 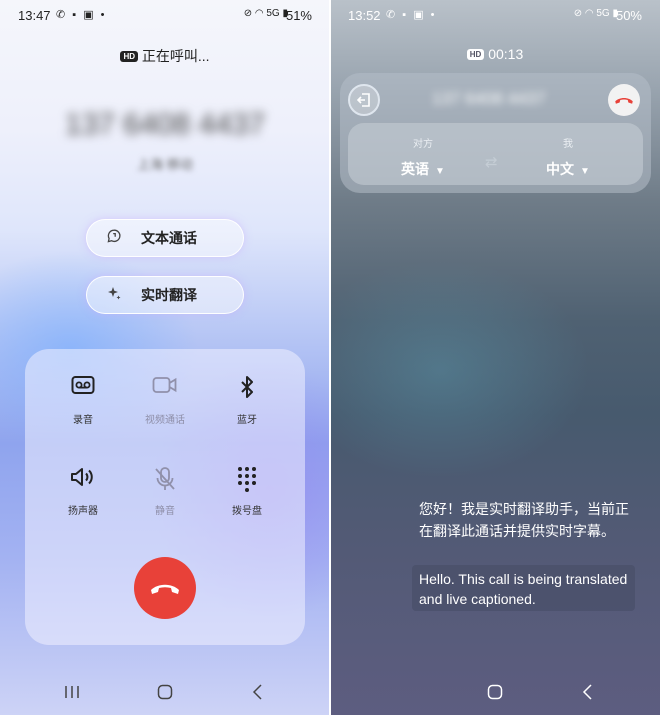 I want to click on text-call-button: 文本通话, so click(x=165, y=238).